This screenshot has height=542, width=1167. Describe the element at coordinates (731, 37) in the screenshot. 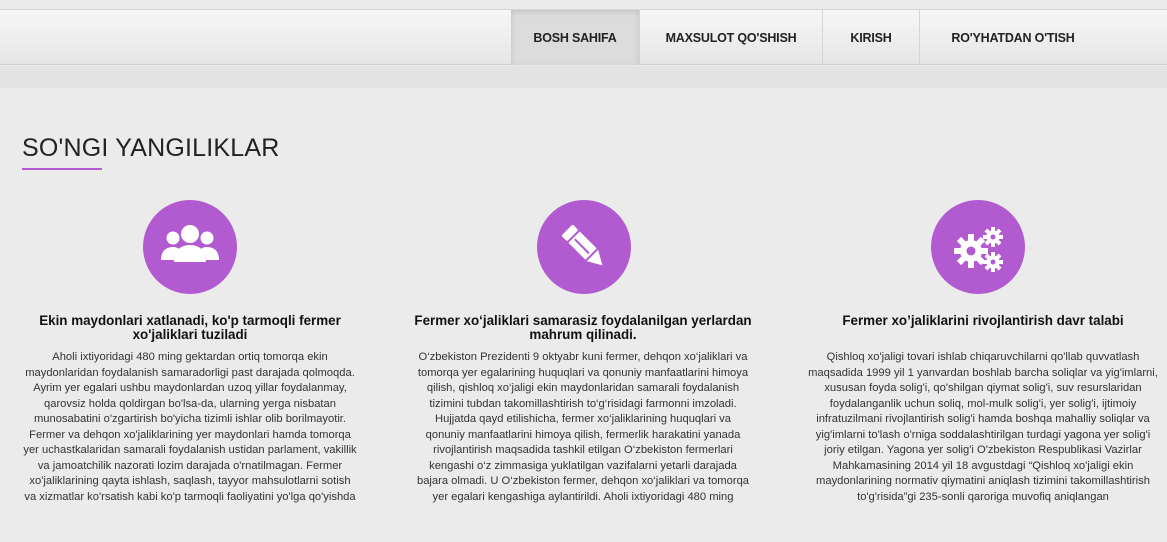

I see `nav-item-add-product: MAXSULOT QO'SHISH` at that location.